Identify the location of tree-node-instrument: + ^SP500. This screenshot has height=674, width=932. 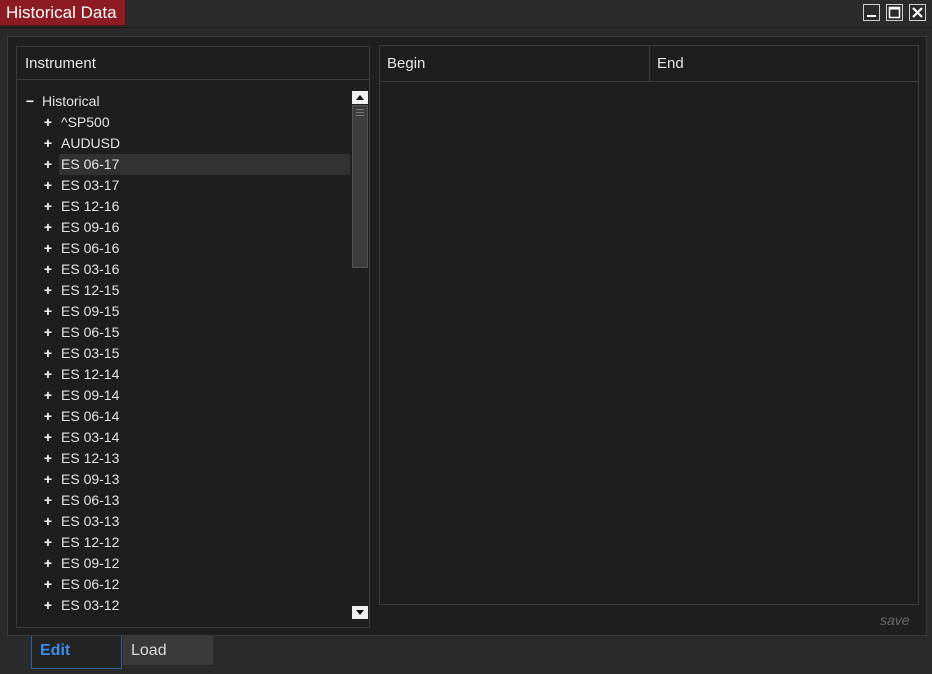
(184, 122).